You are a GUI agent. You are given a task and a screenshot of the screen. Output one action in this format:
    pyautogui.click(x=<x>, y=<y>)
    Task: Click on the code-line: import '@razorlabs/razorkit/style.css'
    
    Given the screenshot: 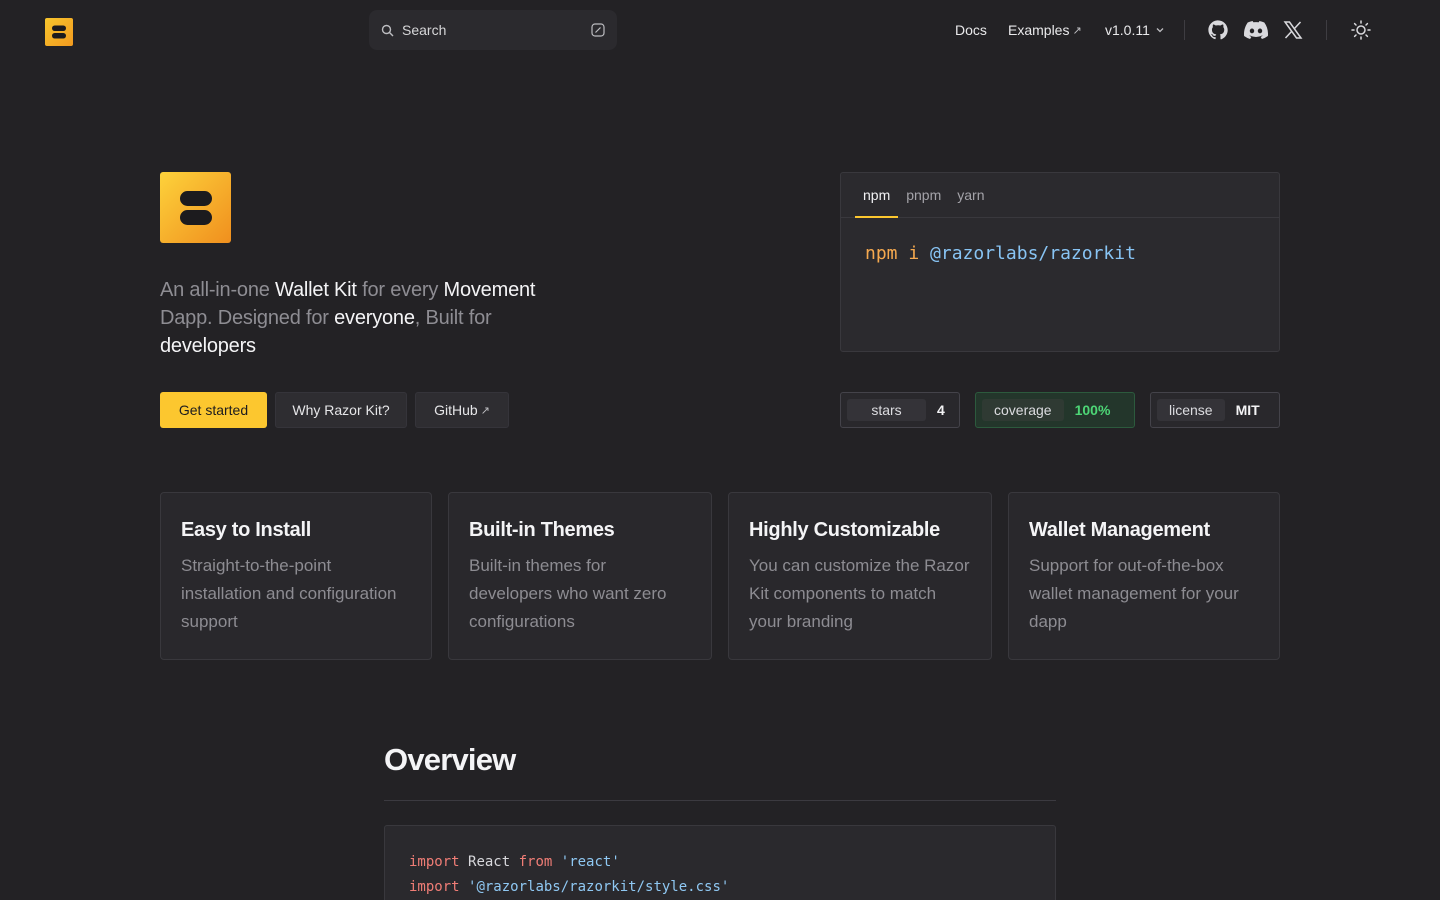 What is the action you would take?
    pyautogui.click(x=569, y=887)
    